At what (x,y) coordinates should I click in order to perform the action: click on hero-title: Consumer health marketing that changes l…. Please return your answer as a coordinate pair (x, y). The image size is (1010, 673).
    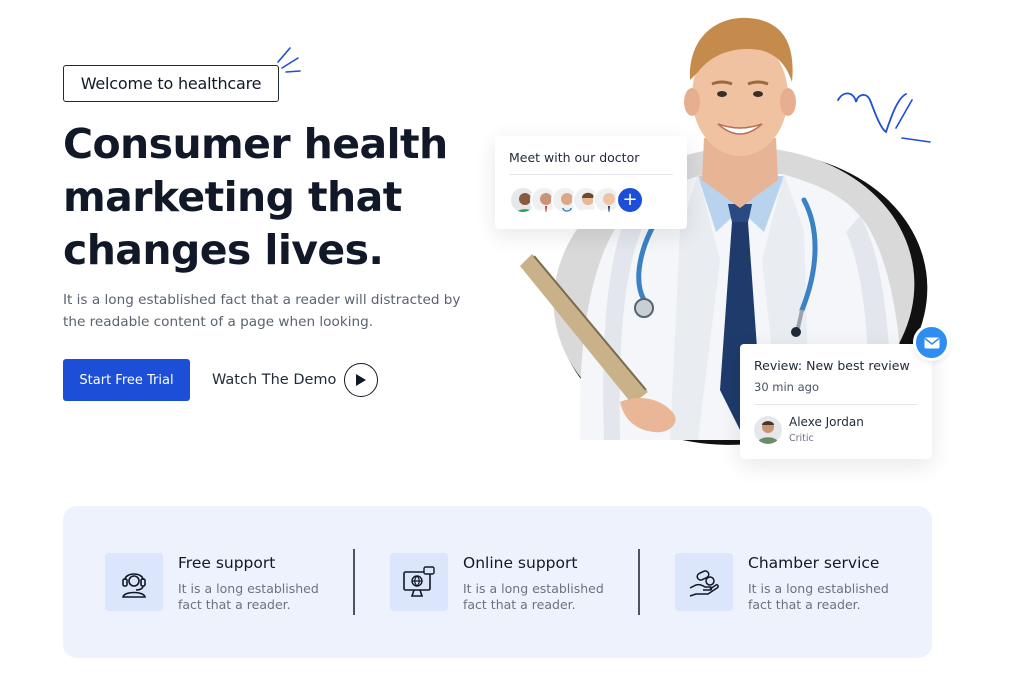
    Looking at the image, I should click on (278, 197).